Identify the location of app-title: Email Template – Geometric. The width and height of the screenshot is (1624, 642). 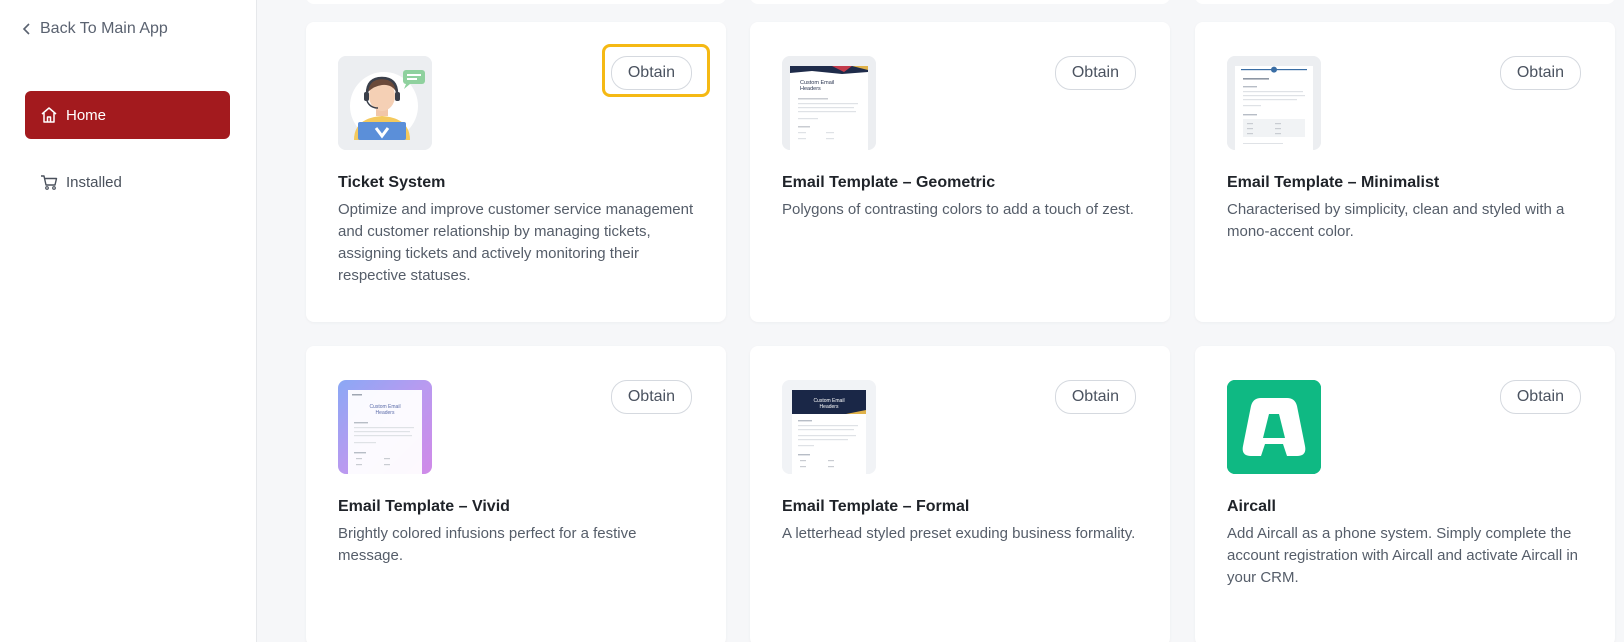
(889, 182).